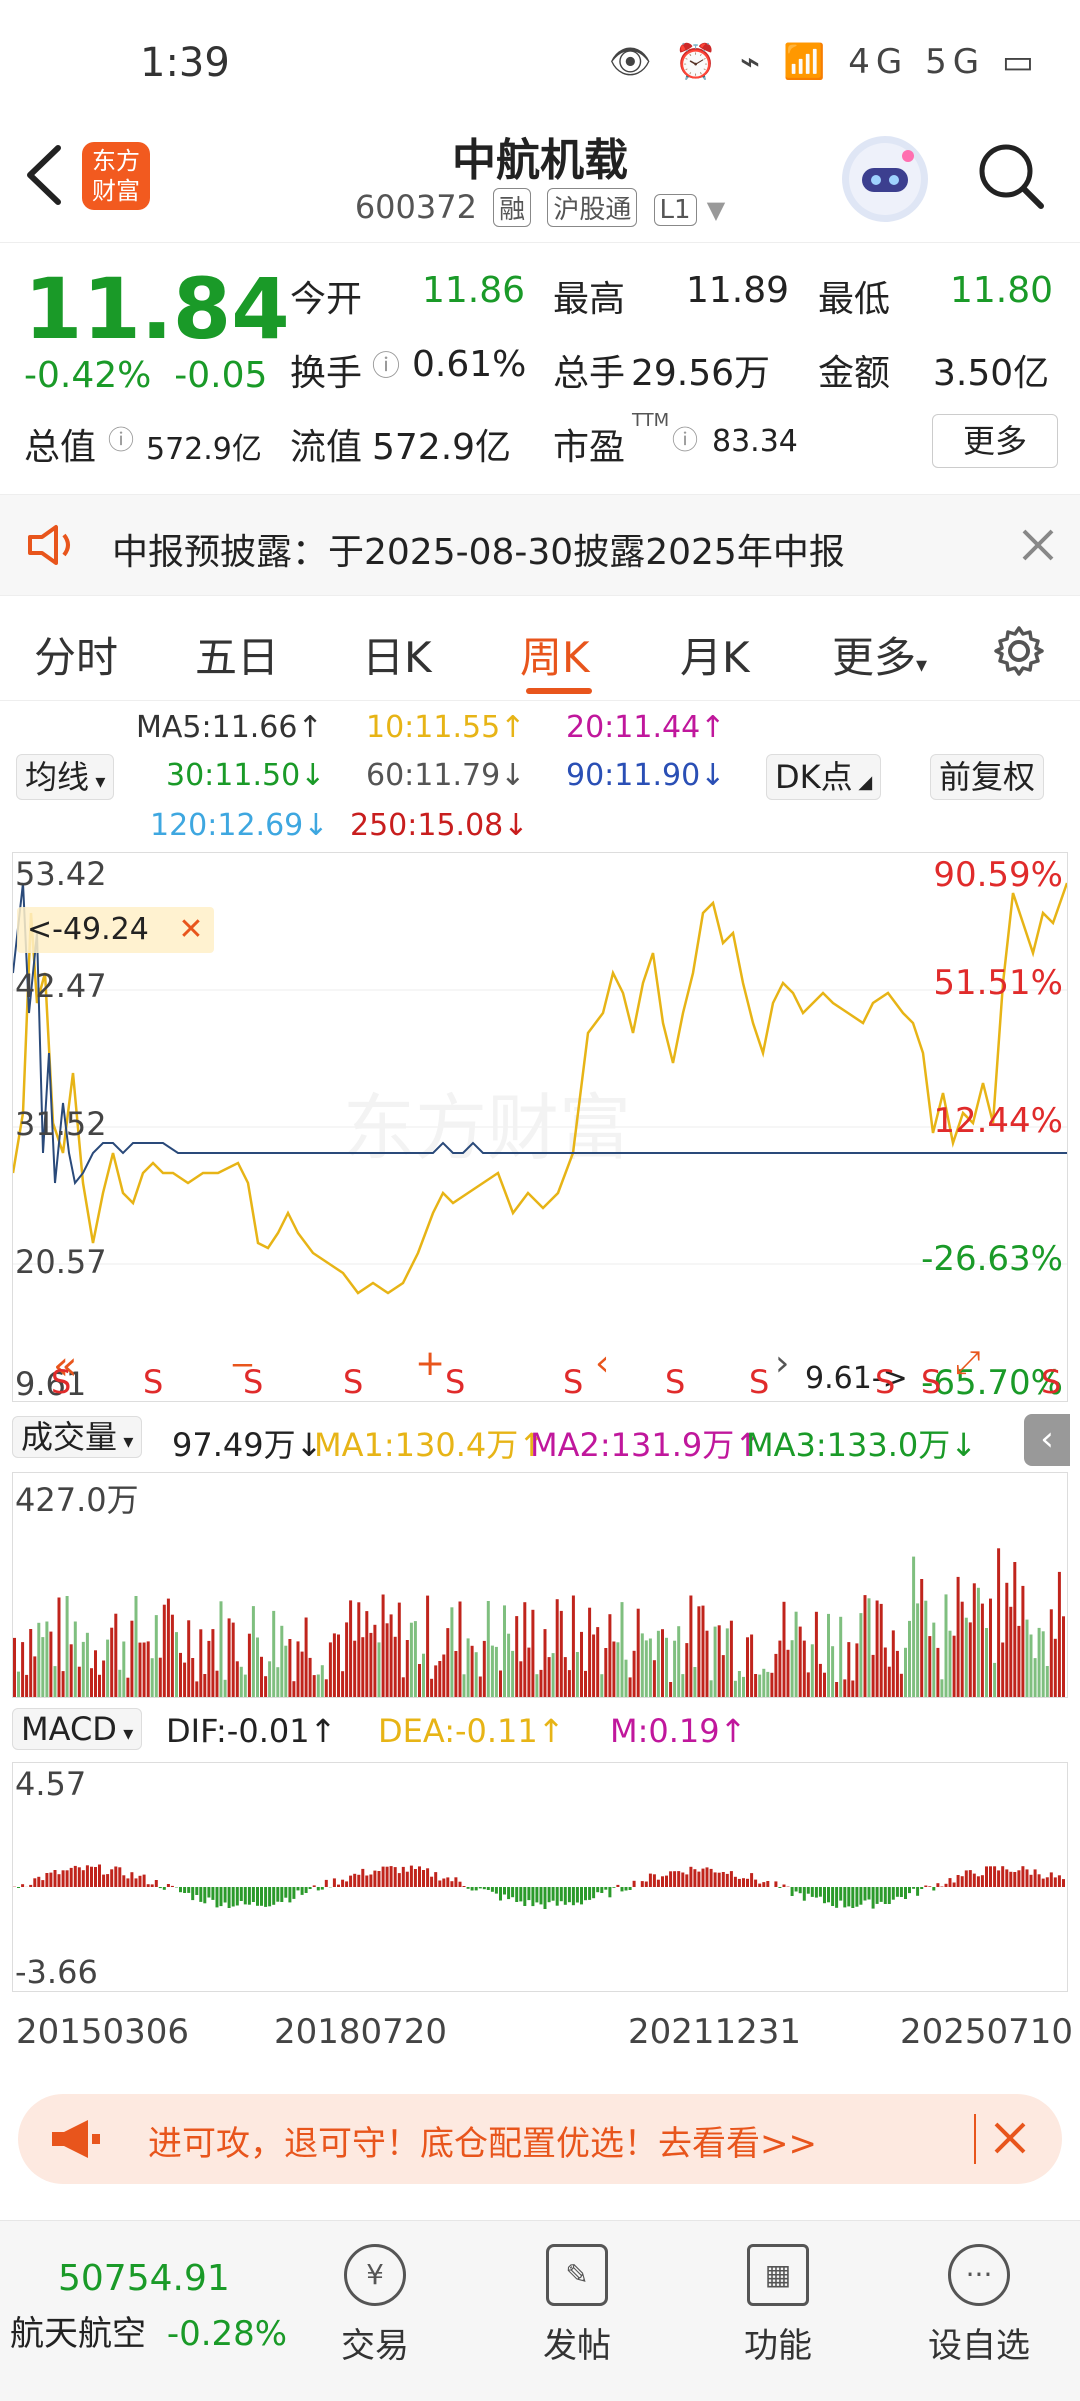 Image resolution: width=1080 pixels, height=2401 pixels. I want to click on promo-banner: 进可攻，退可守！底仓配置优选！去看看>>, so click(540, 2139).